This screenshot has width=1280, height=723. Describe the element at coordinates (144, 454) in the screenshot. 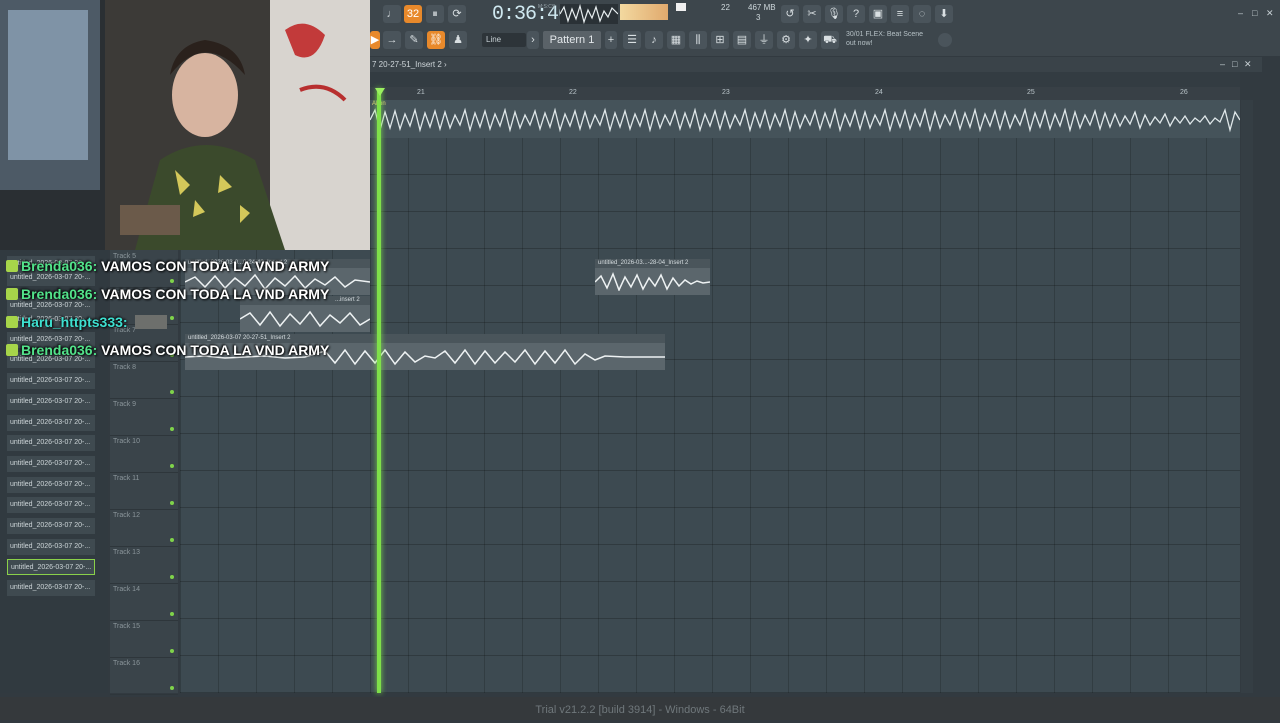

I see `track-header: Track 10` at that location.